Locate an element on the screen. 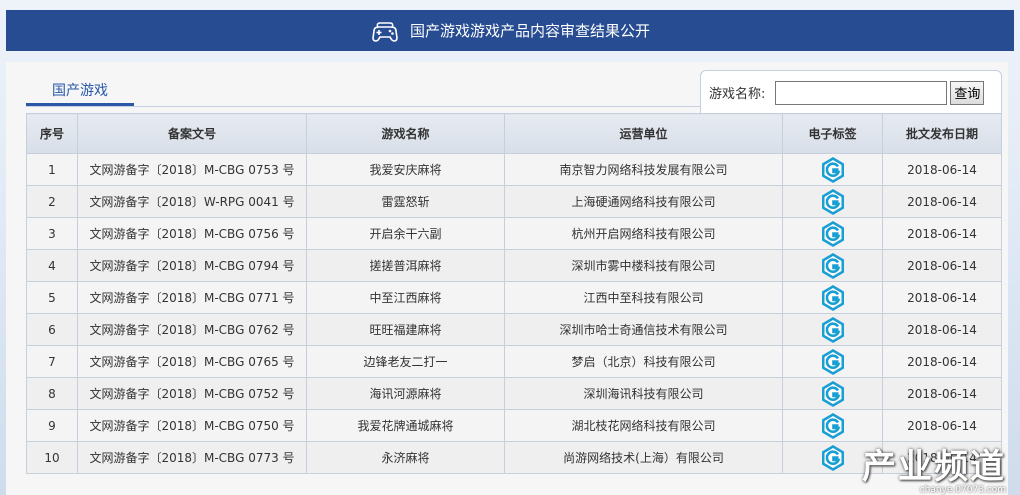 The height and width of the screenshot is (495, 1020). row-index: 7 is located at coordinates (52, 361).